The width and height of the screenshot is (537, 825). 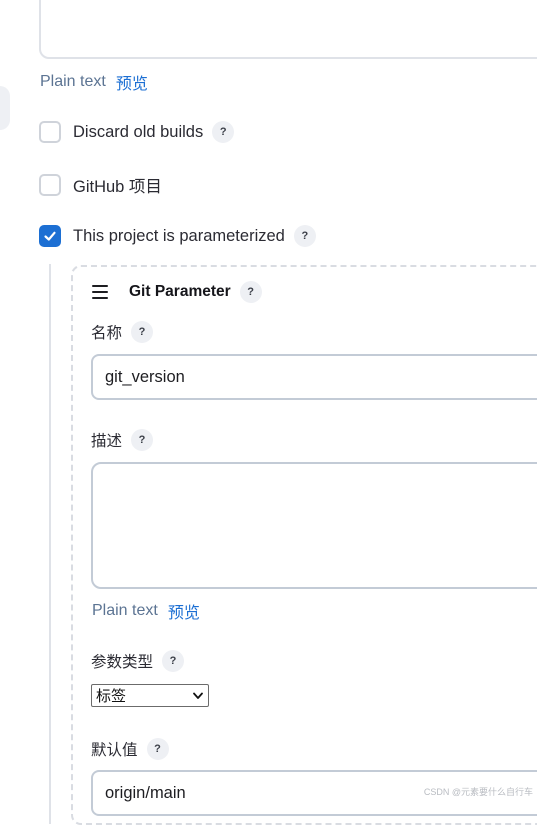 I want to click on chevron-down-icon, so click(x=198, y=695).